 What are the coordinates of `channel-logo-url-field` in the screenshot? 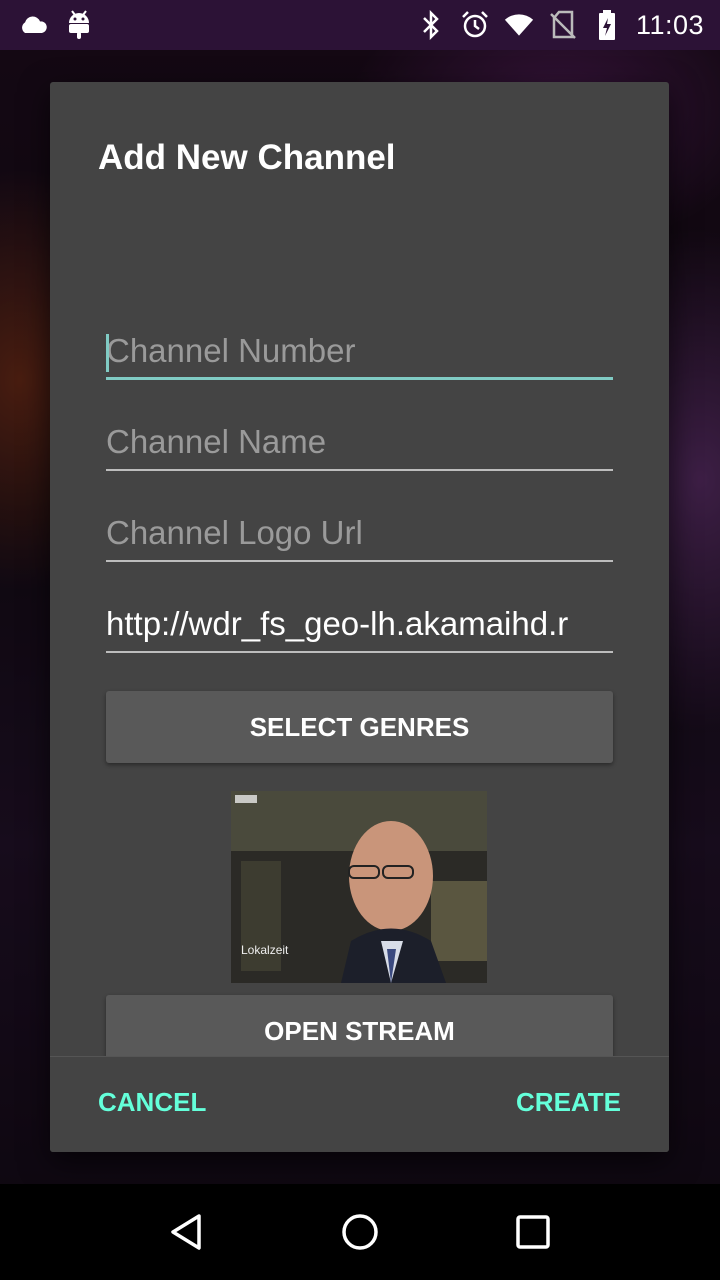 It's located at (359, 534).